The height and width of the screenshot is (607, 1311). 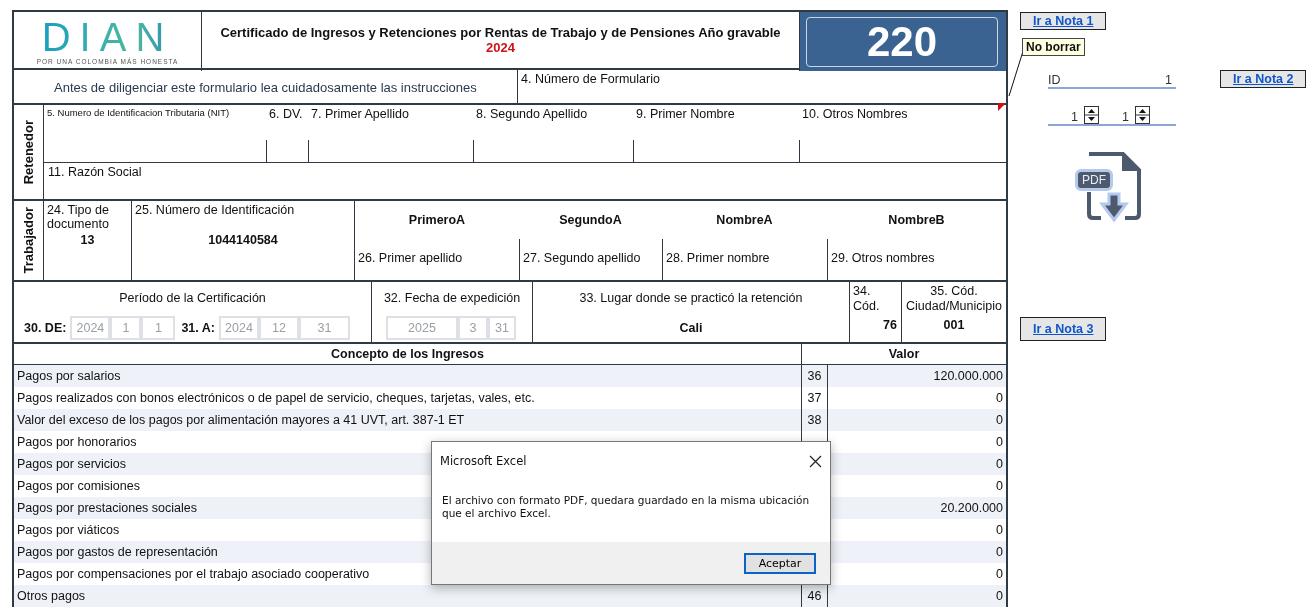 What do you see at coordinates (744, 259) in the screenshot?
I see `field-label: 28. Primer nombre` at bounding box center [744, 259].